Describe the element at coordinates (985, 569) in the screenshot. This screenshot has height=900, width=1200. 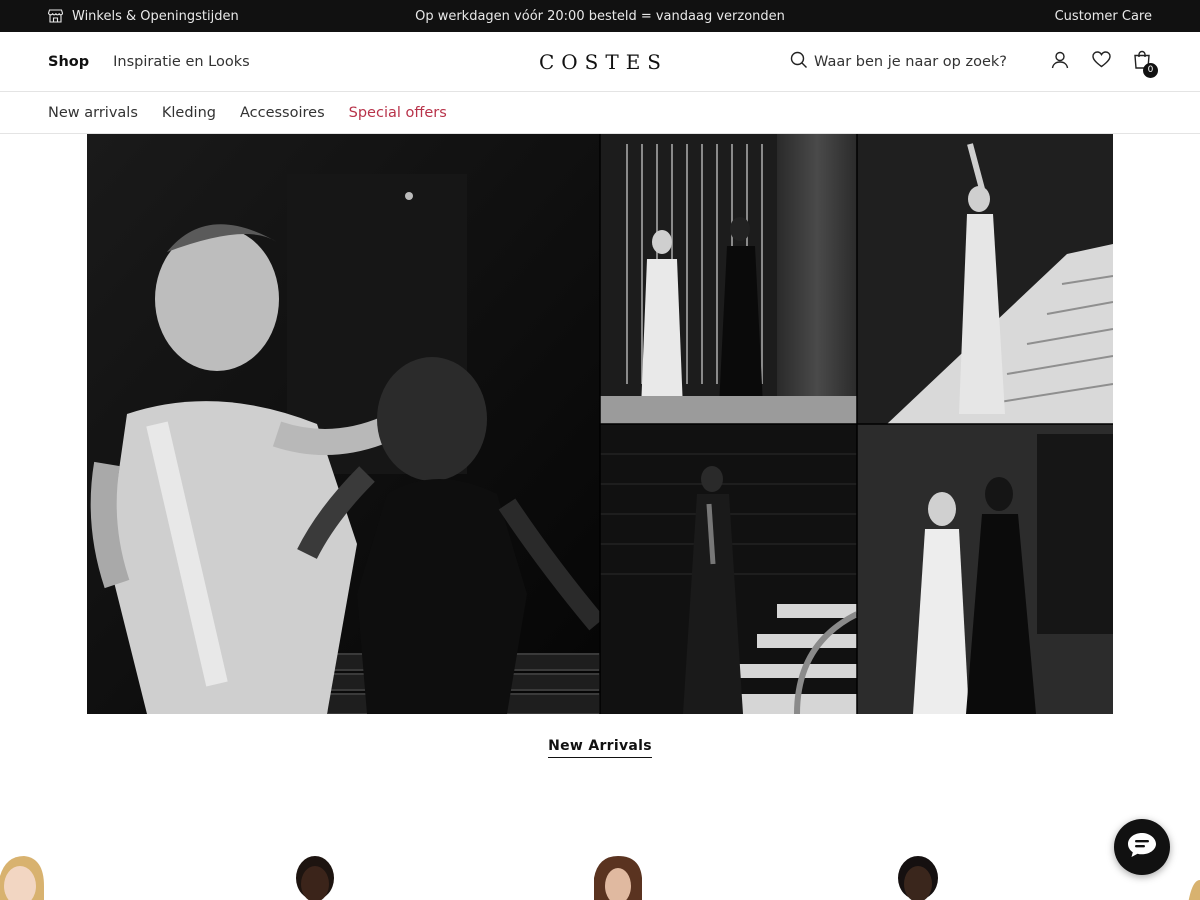
I see `hero-panel-bottom-right` at that location.